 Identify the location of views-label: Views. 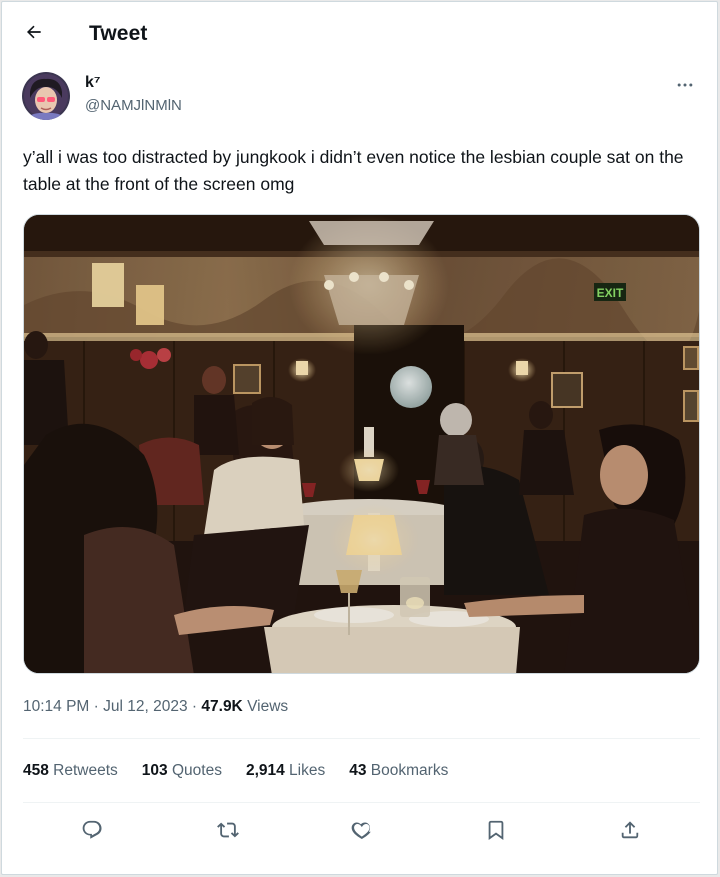
(265, 706).